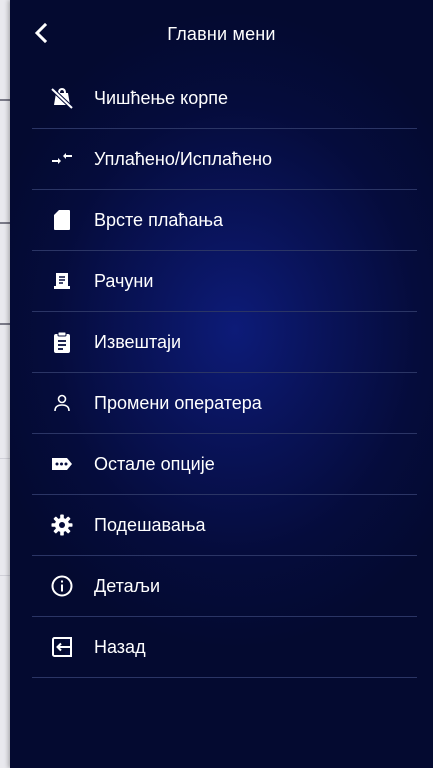  Describe the element at coordinates (62, 159) in the screenshot. I see `transfer-arrows-icon` at that location.